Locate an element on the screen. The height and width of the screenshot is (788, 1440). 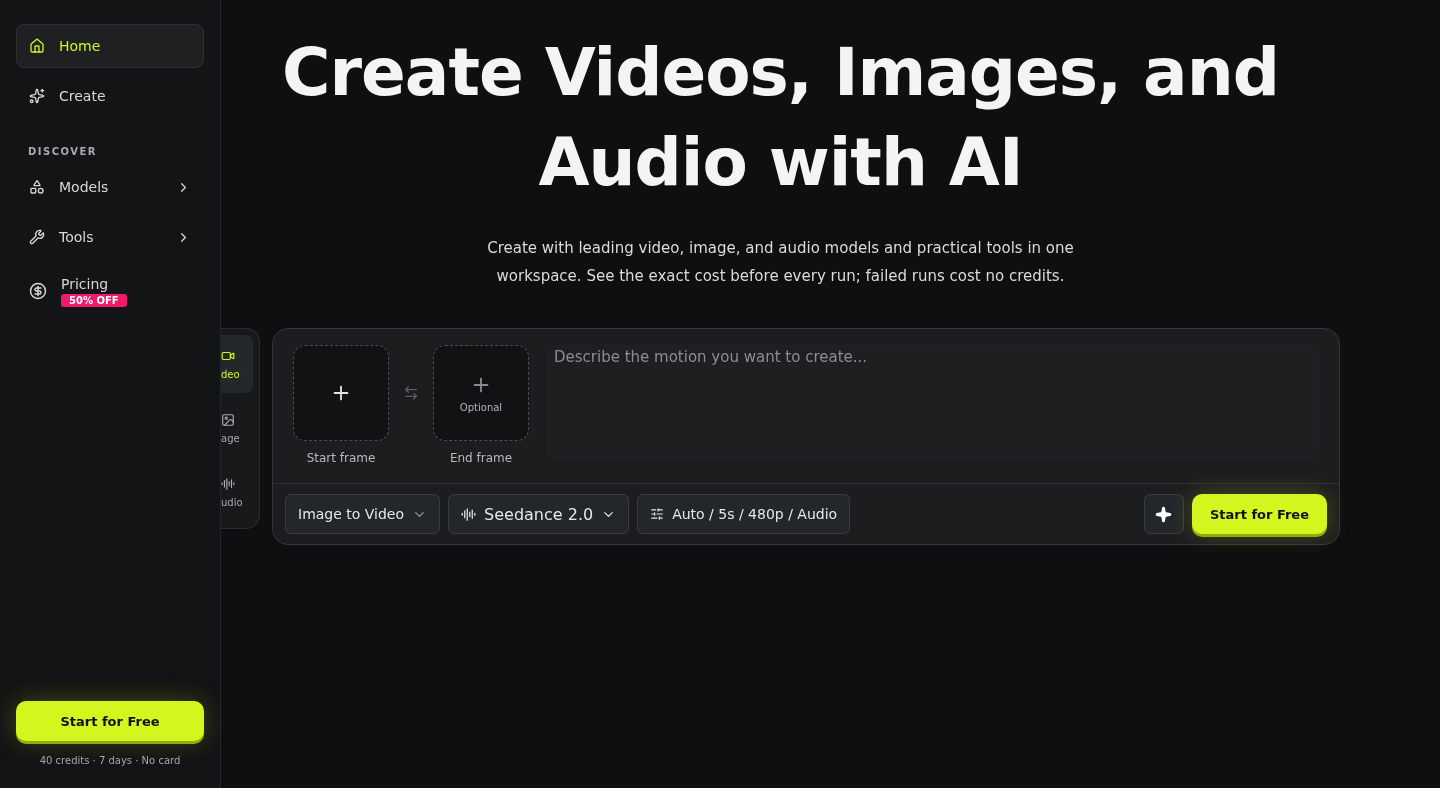
sliders-icon is located at coordinates (657, 514).